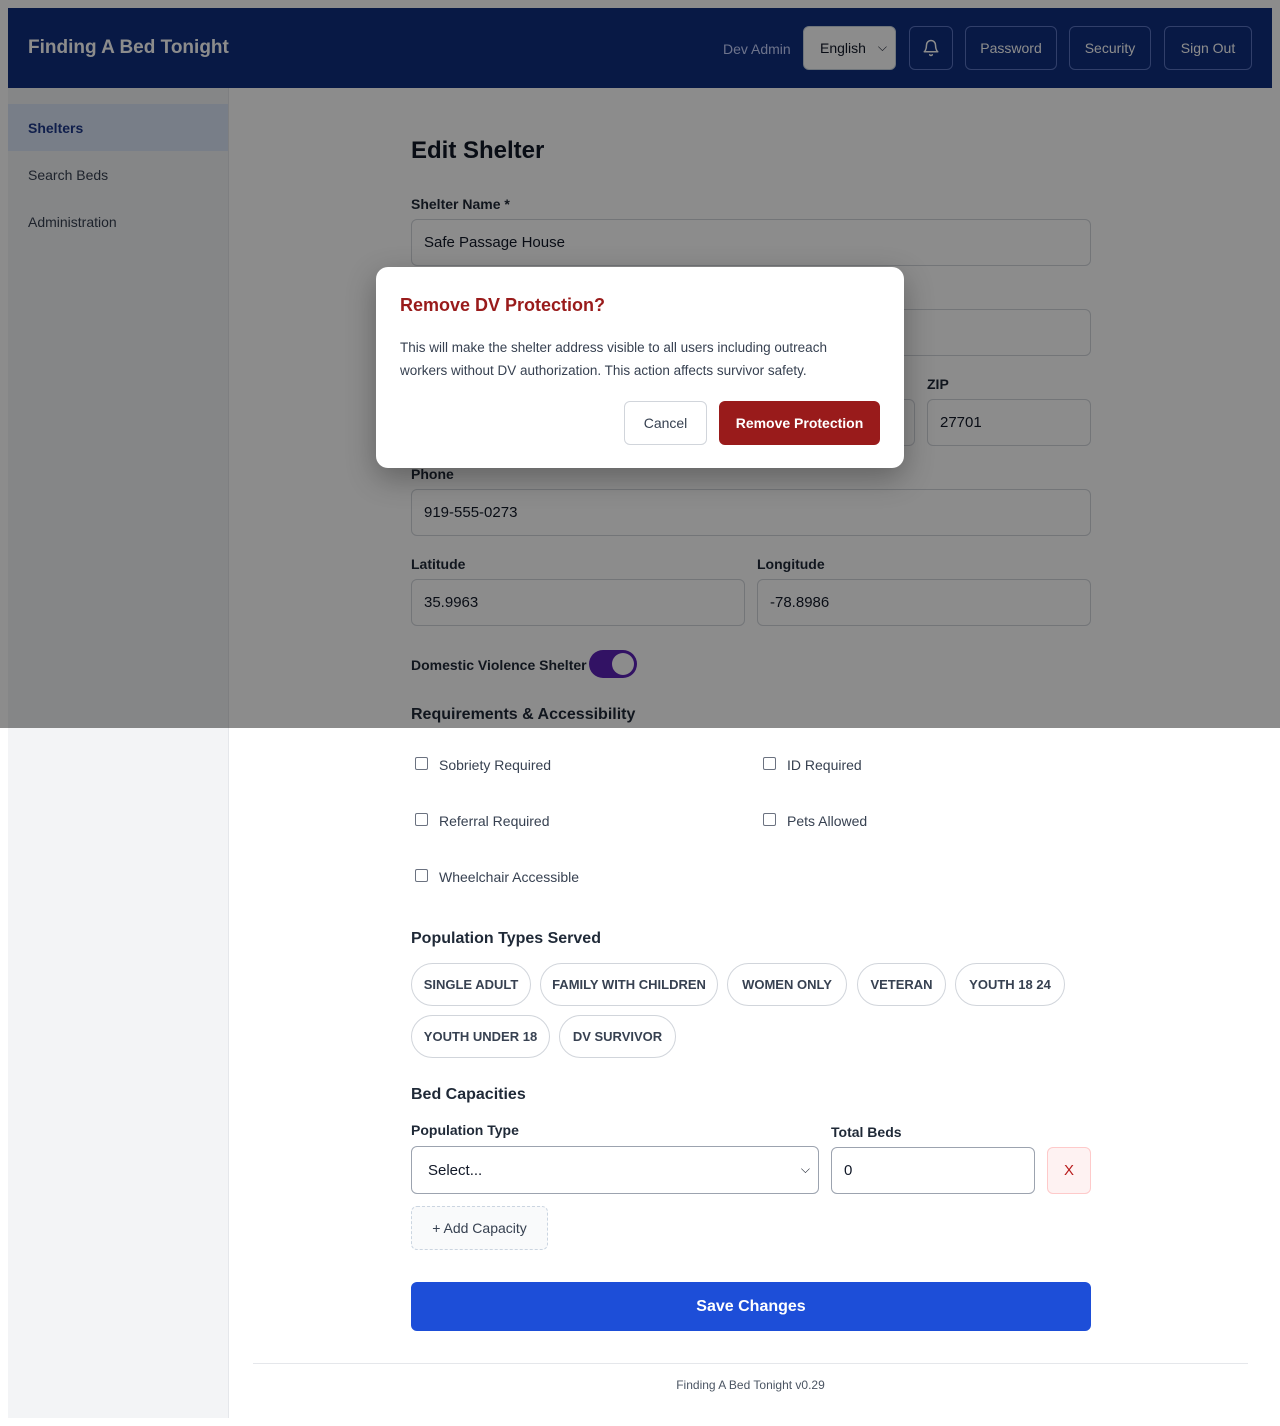 Image resolution: width=1280 pixels, height=1426 pixels. Describe the element at coordinates (751, 1306) in the screenshot. I see `save-changes-button: Save Changes` at that location.